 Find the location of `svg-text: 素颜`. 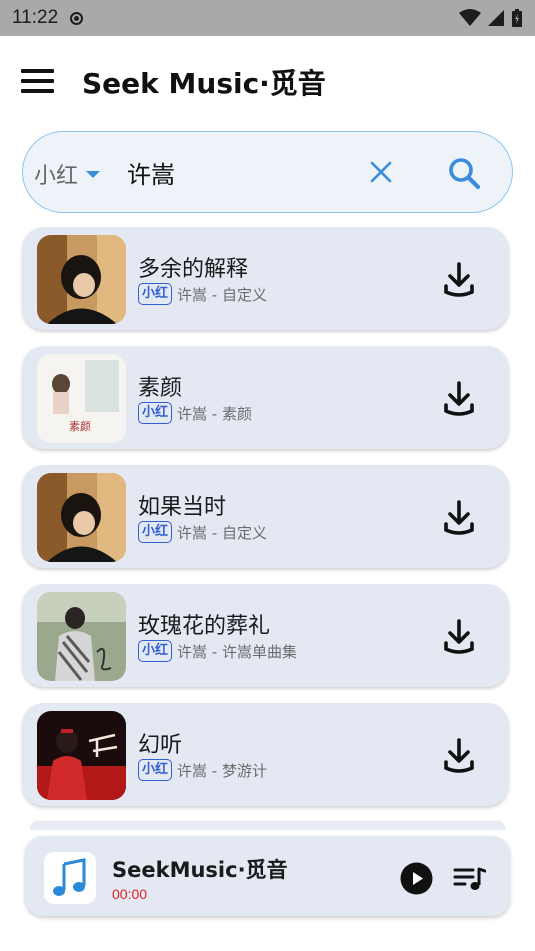

svg-text: 素颜 is located at coordinates (80, 426).